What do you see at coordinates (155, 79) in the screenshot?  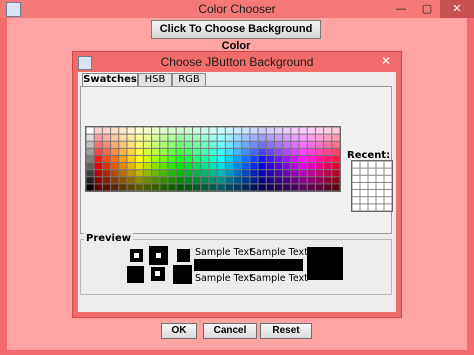 I see `tab-hsb: HSB` at bounding box center [155, 79].